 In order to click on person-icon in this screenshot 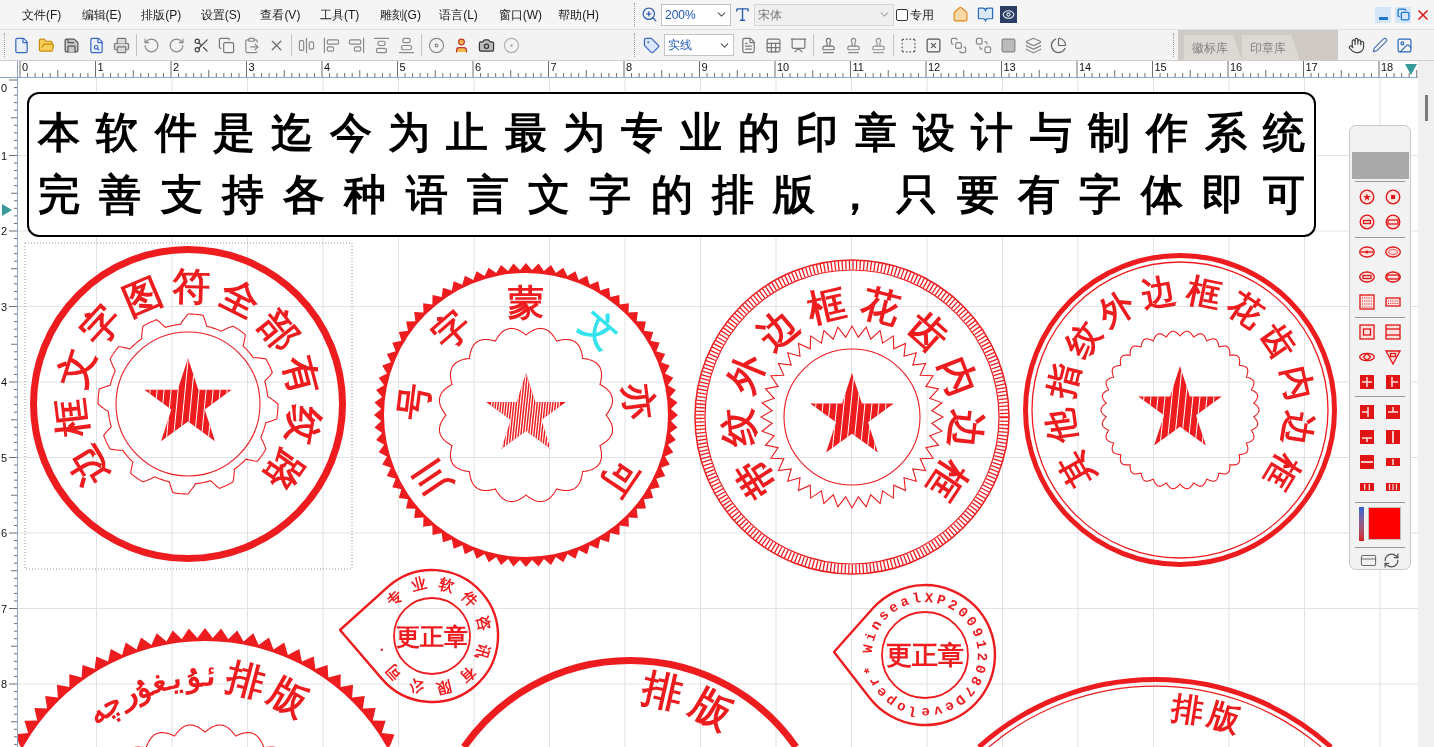, I will do `click(461, 45)`.